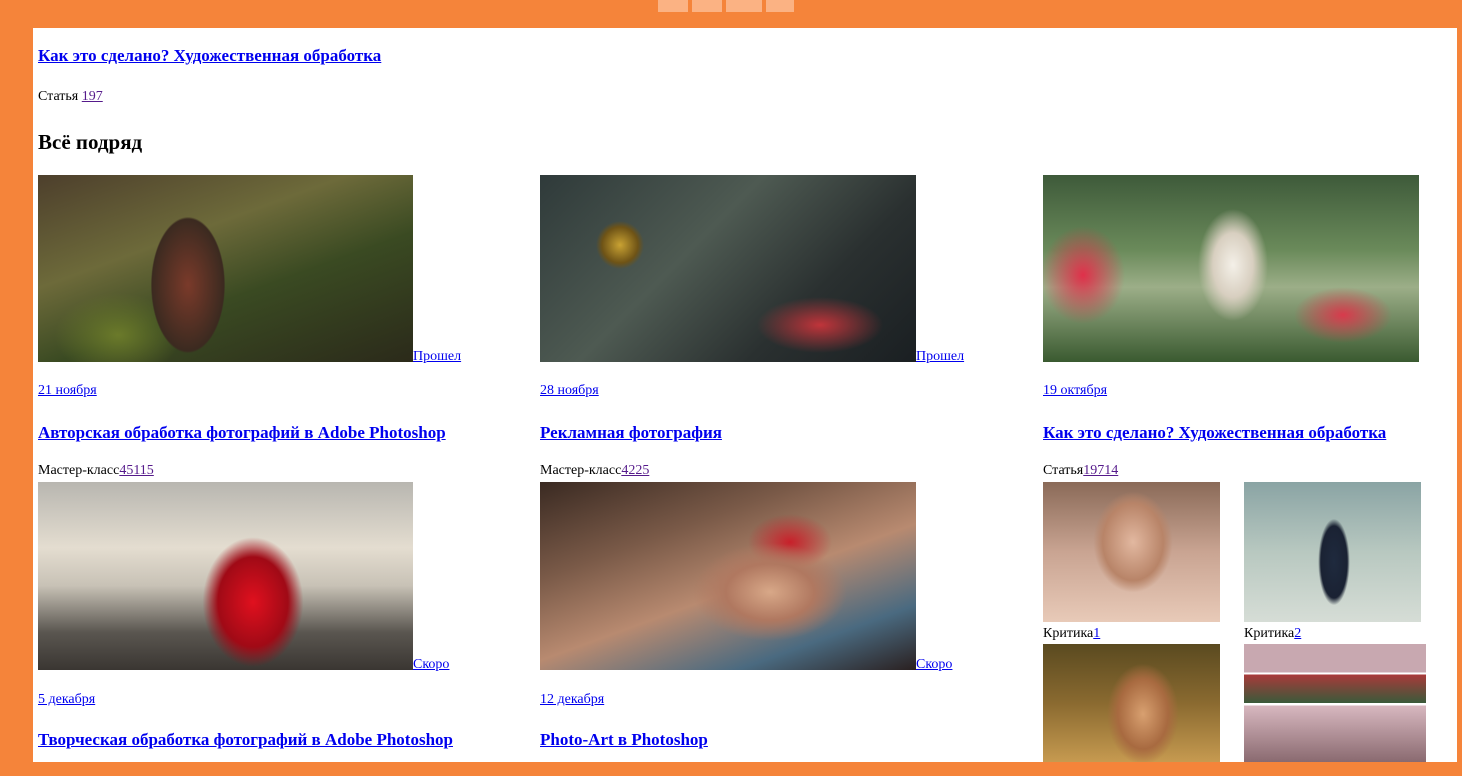  I want to click on mini-meta: Критика2, so click(1272, 634).